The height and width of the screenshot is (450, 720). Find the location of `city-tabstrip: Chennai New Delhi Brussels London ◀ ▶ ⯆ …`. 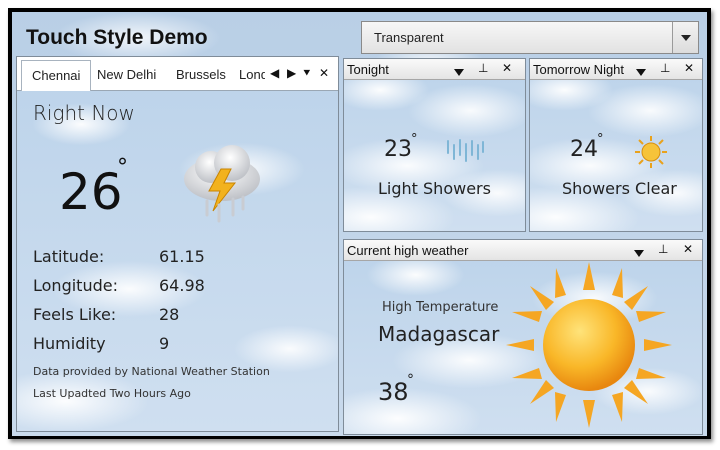

city-tabstrip: Chennai New Delhi Brussels London ◀ ▶ ⯆ … is located at coordinates (177, 74).